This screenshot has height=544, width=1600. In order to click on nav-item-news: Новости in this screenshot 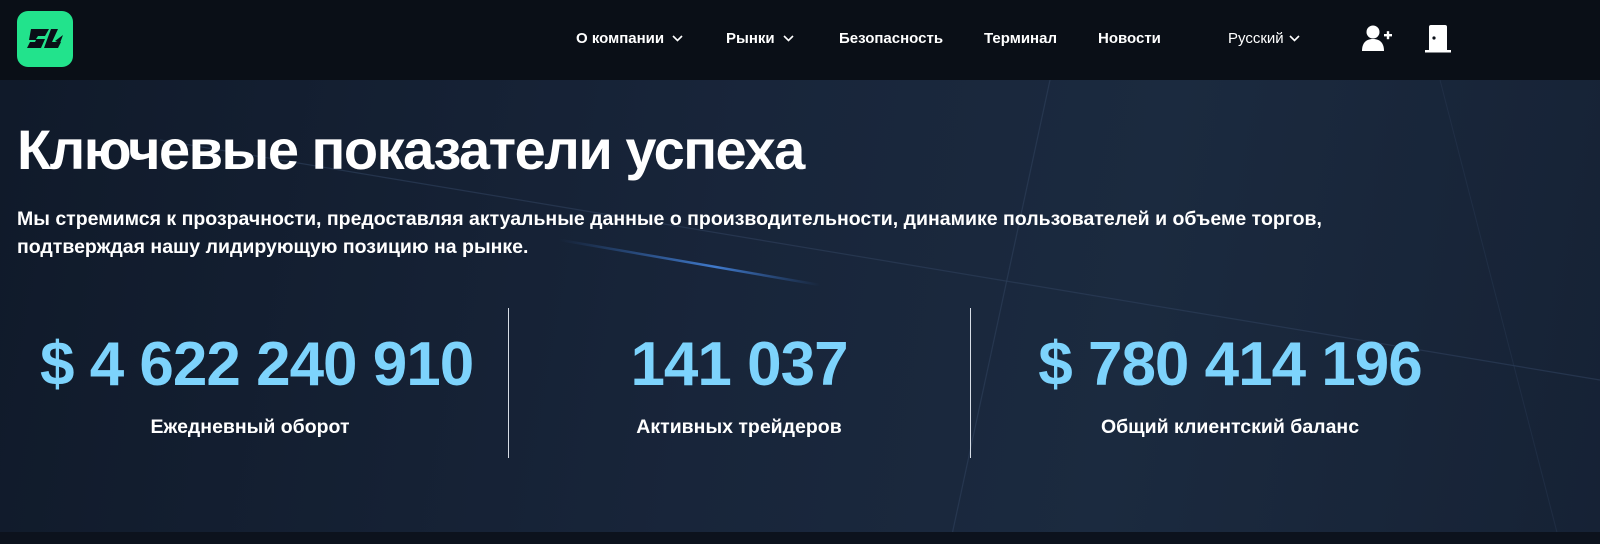, I will do `click(1129, 38)`.